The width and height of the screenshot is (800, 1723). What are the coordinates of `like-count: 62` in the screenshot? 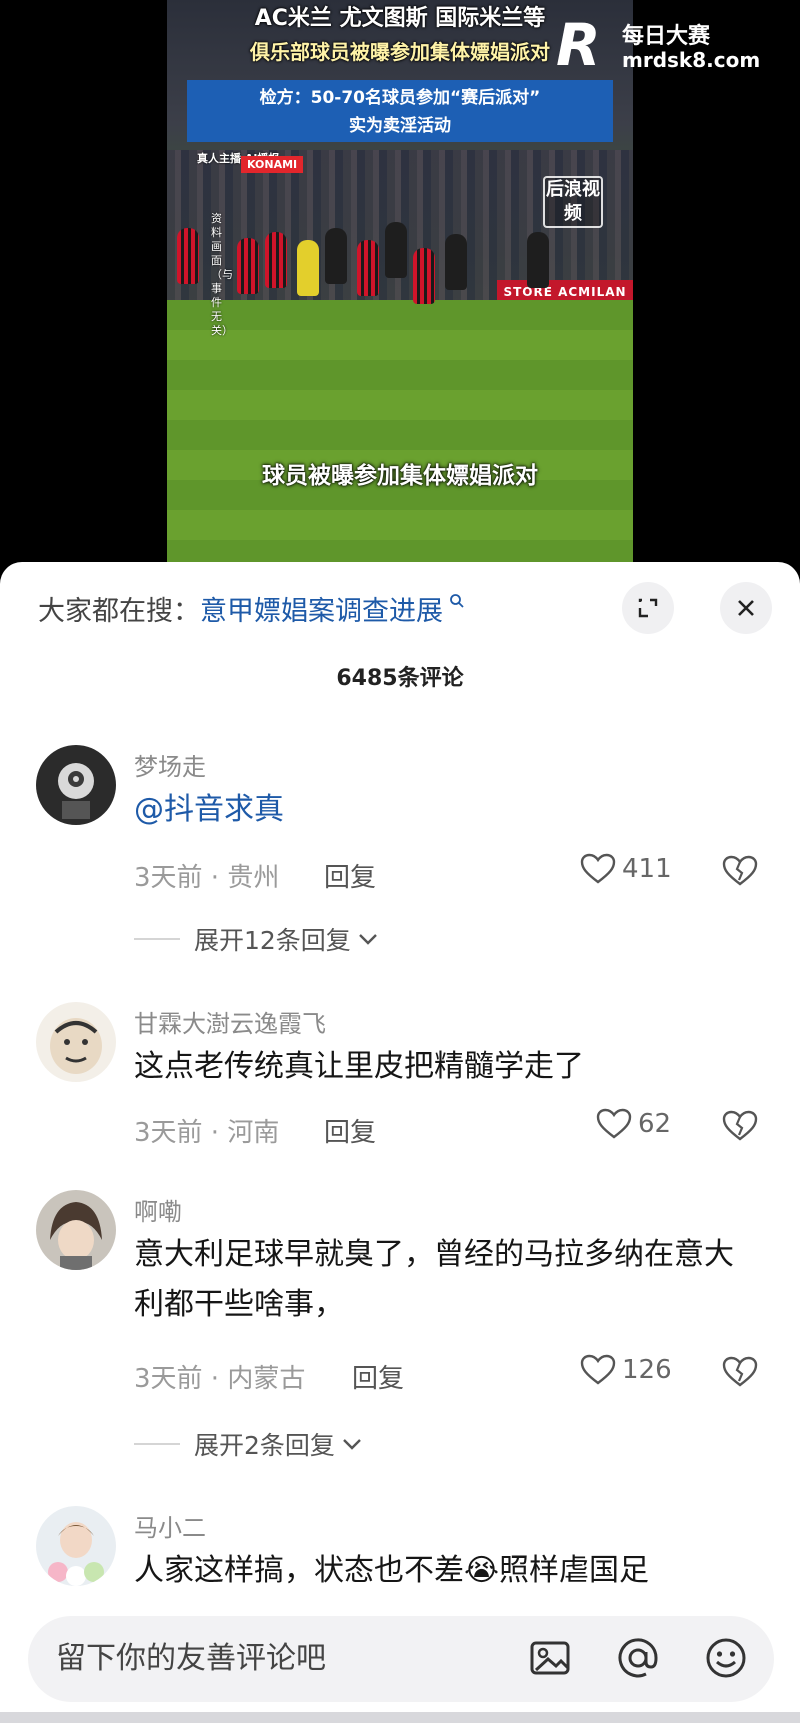 It's located at (655, 1124).